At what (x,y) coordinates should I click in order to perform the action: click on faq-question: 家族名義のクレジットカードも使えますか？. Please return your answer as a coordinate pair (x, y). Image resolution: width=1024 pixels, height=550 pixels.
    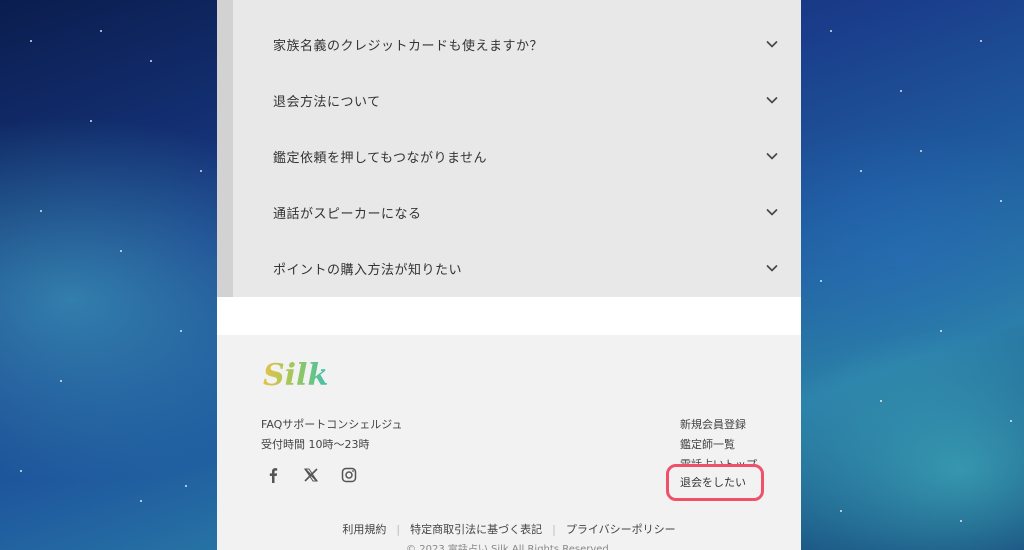
    Looking at the image, I should click on (408, 46).